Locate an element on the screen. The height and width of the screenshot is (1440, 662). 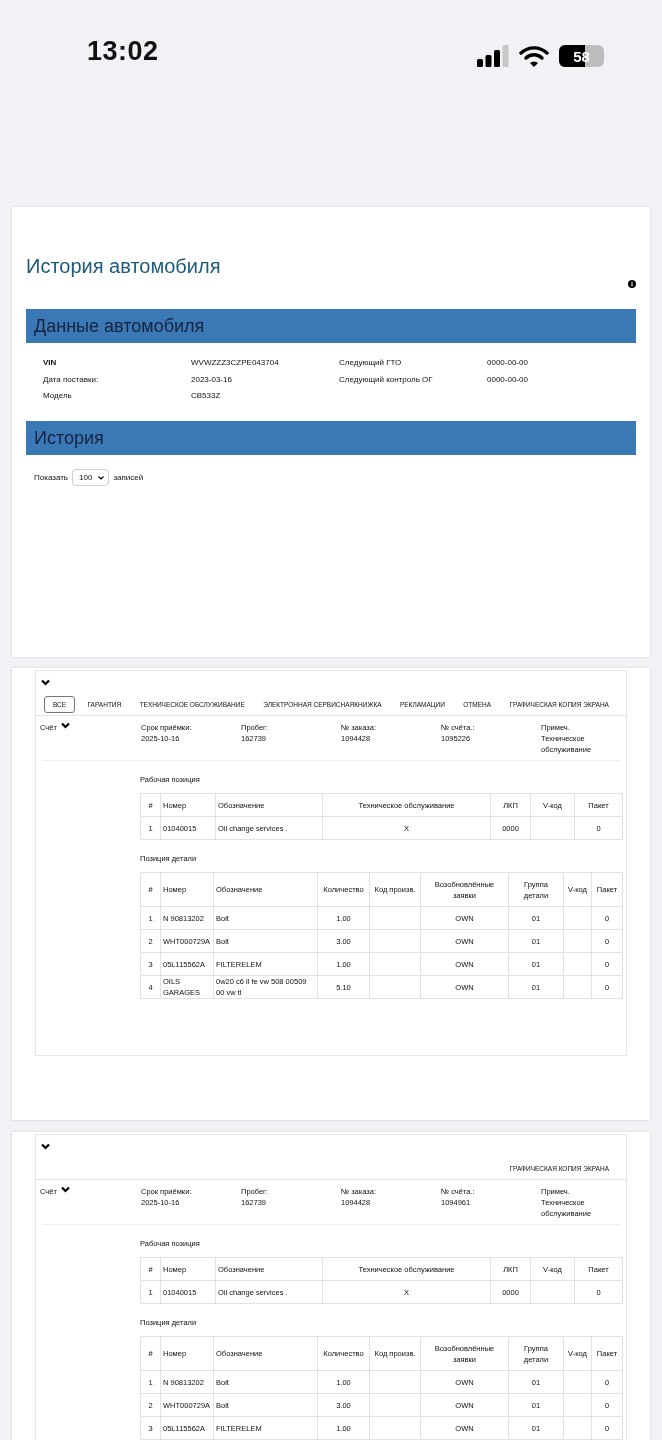
info-icon is located at coordinates (632, 284).